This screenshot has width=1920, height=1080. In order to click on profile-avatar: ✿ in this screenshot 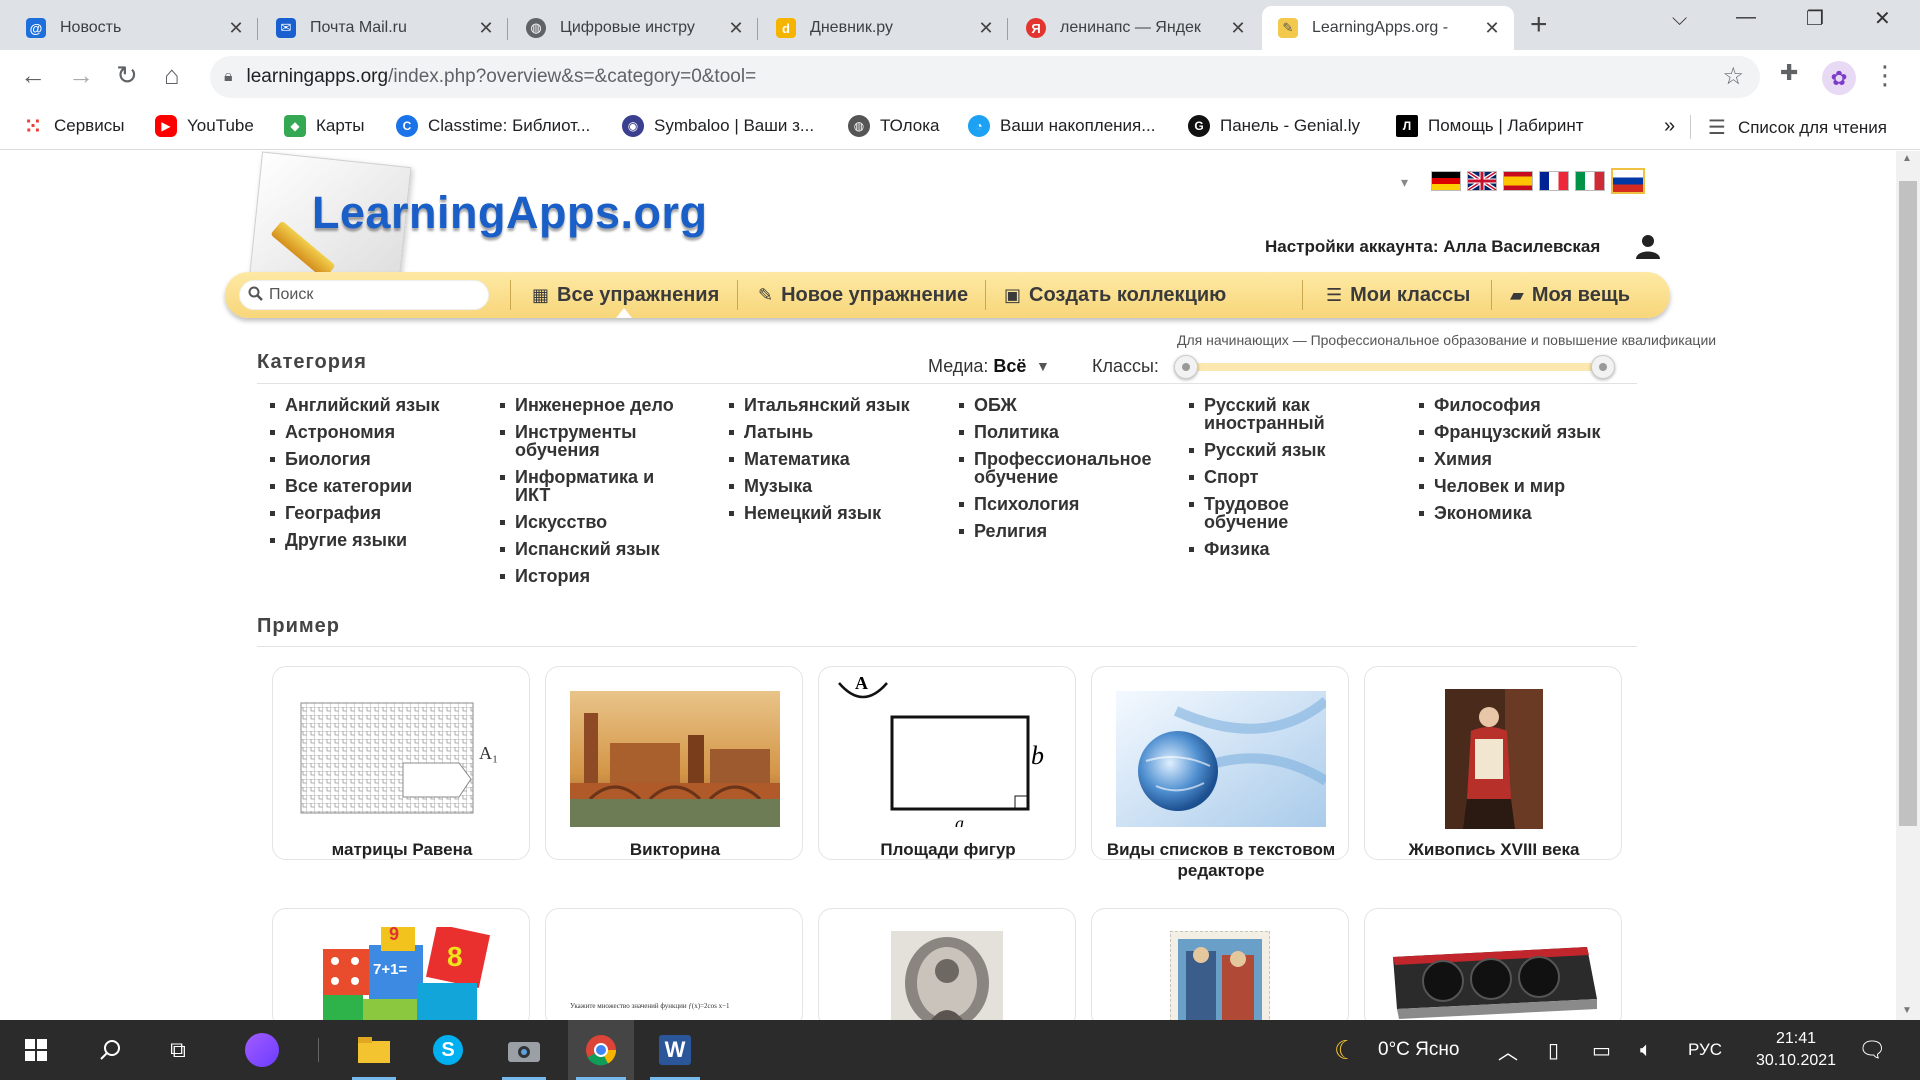, I will do `click(1839, 78)`.